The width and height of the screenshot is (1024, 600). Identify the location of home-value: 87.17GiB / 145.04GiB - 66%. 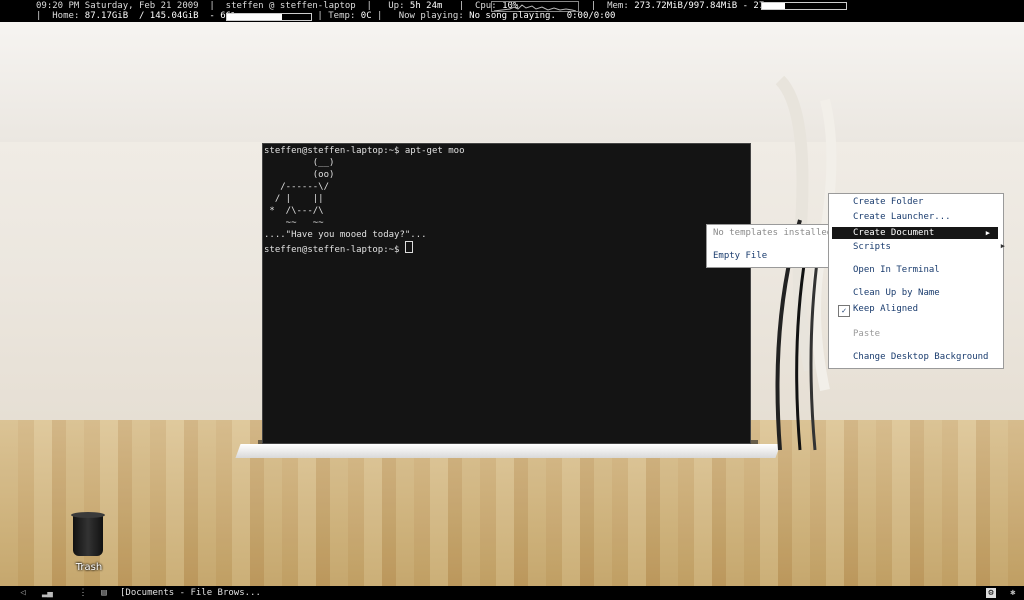
(160, 16).